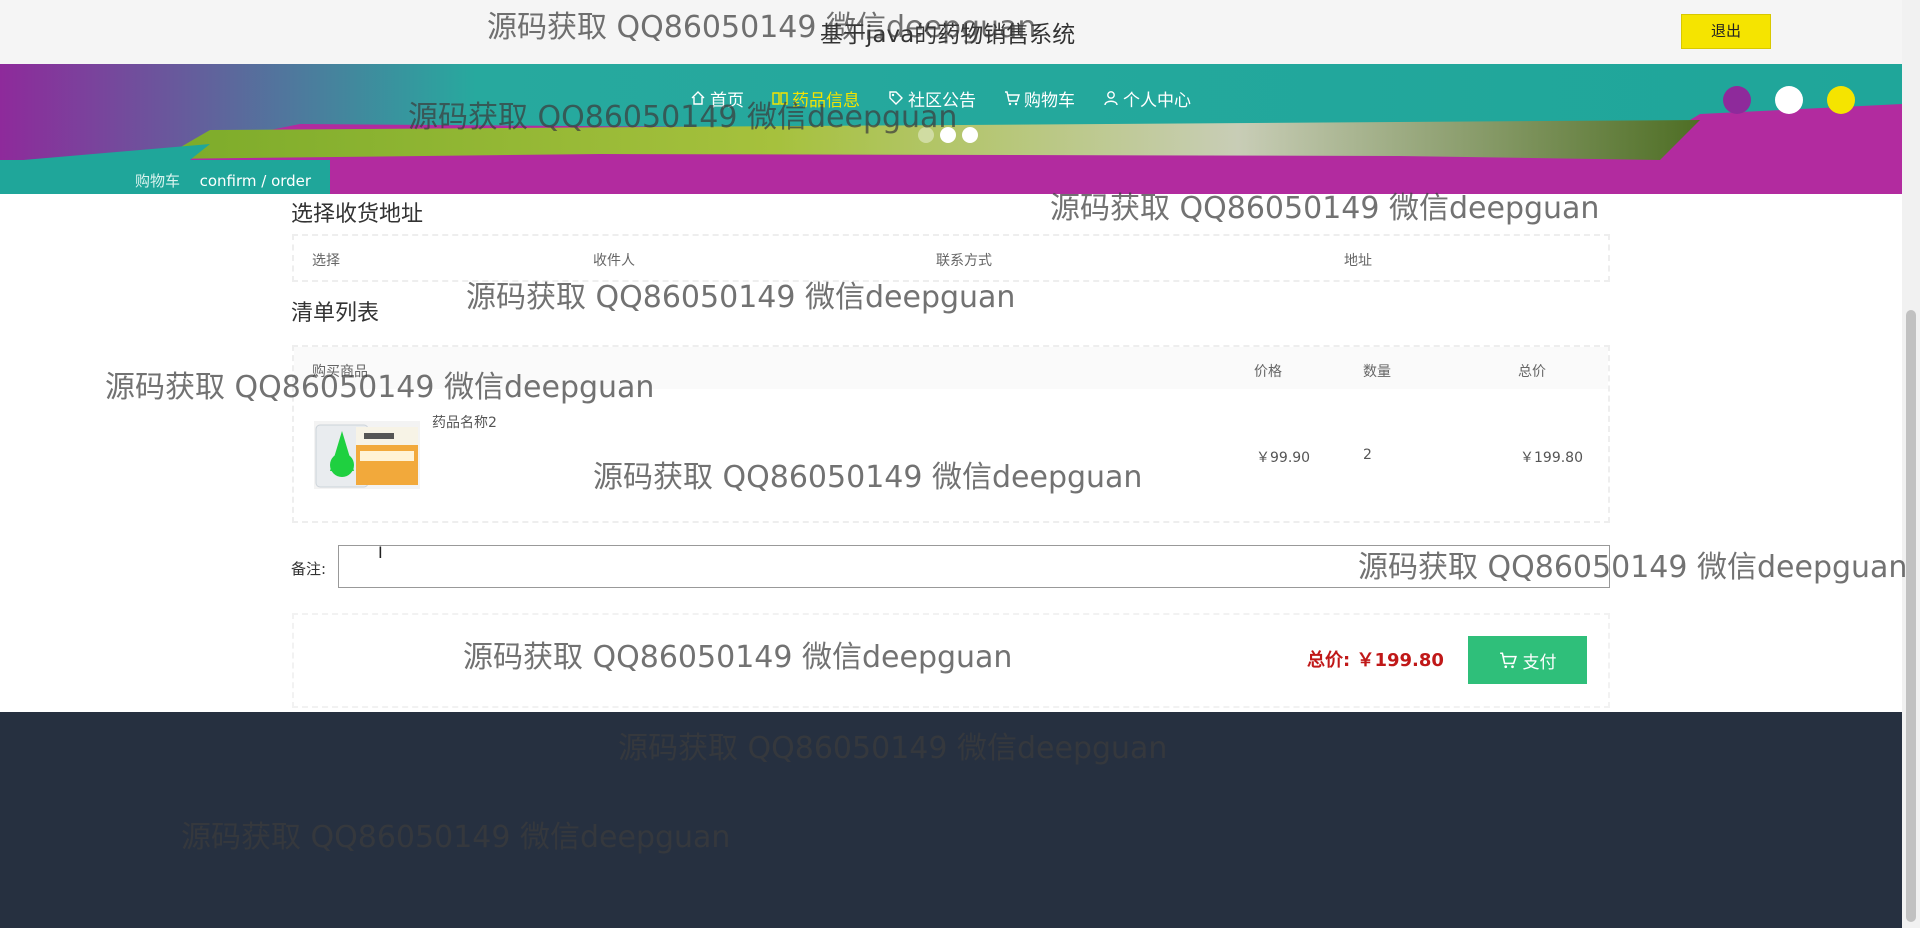  Describe the element at coordinates (326, 261) in the screenshot. I see `address-col-select: 选择` at that location.